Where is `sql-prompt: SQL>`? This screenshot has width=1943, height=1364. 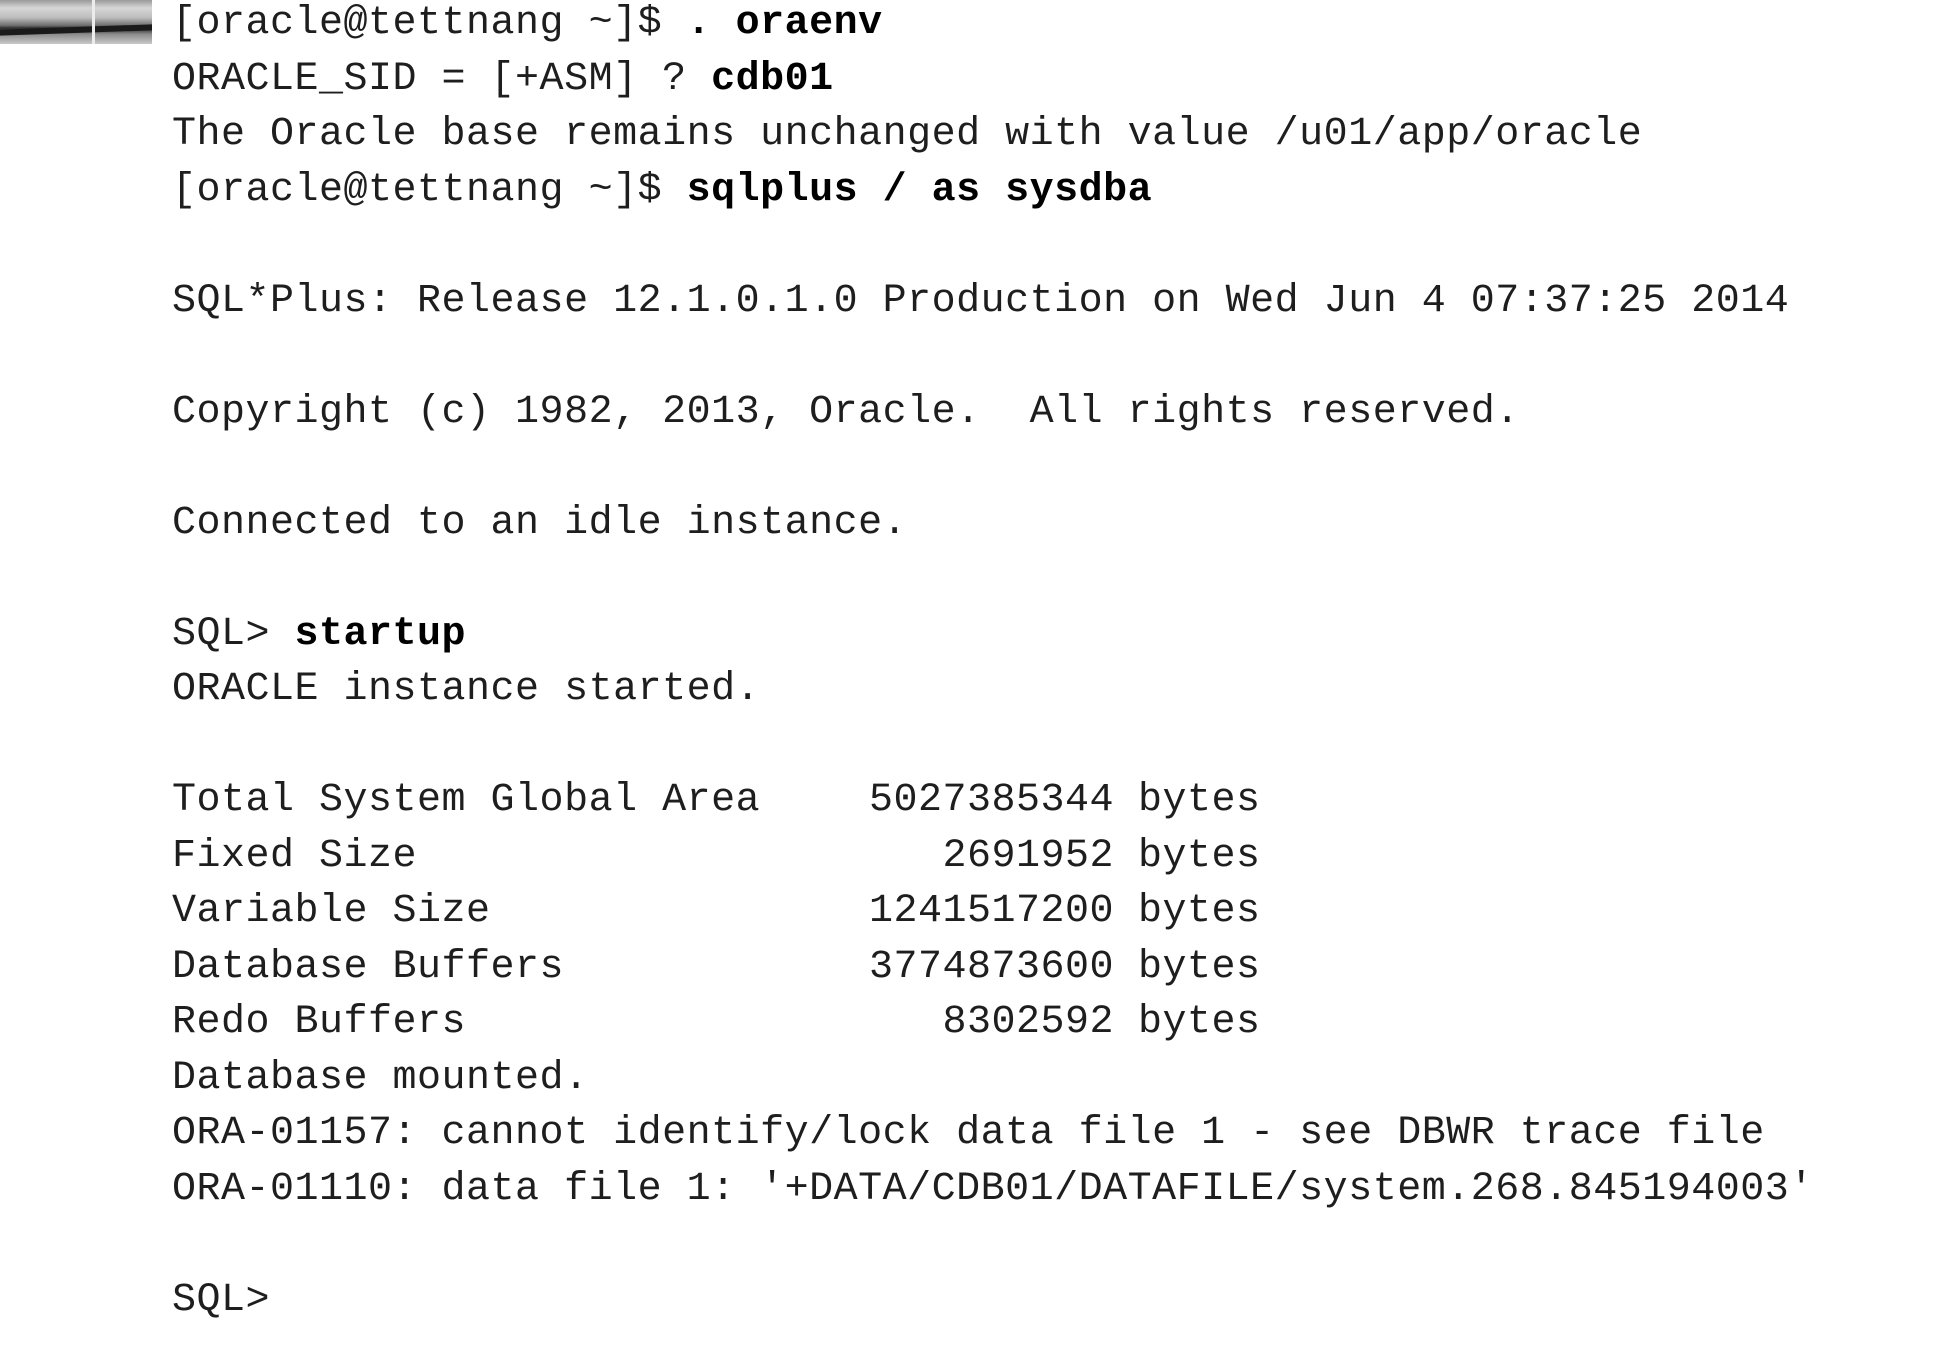
sql-prompt: SQL> is located at coordinates (221, 634).